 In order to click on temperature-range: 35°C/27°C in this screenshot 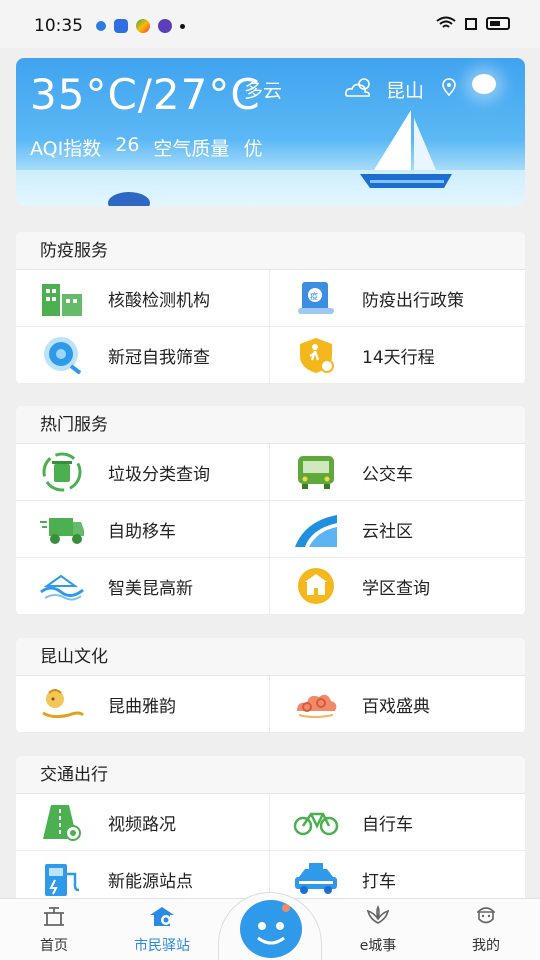, I will do `click(145, 94)`.